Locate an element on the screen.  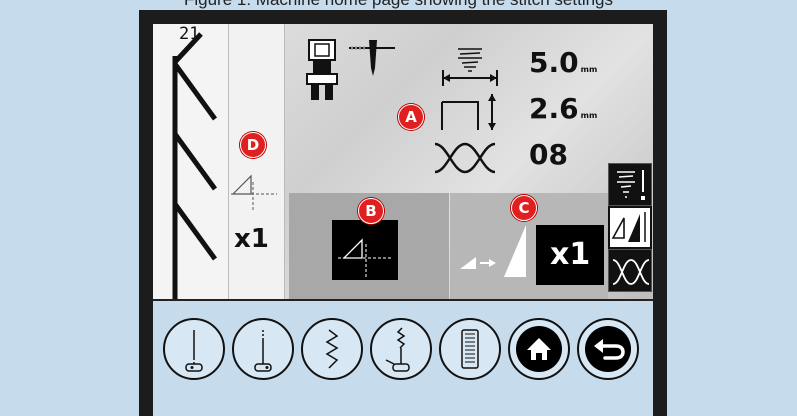
stitch-width-unit: mm is located at coordinates (589, 69).